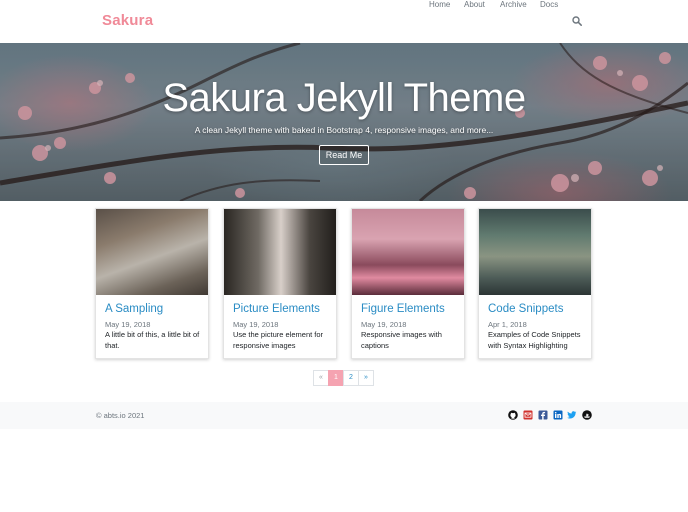  Describe the element at coordinates (336, 378) in the screenshot. I see `pagination-page-1: 1` at that location.